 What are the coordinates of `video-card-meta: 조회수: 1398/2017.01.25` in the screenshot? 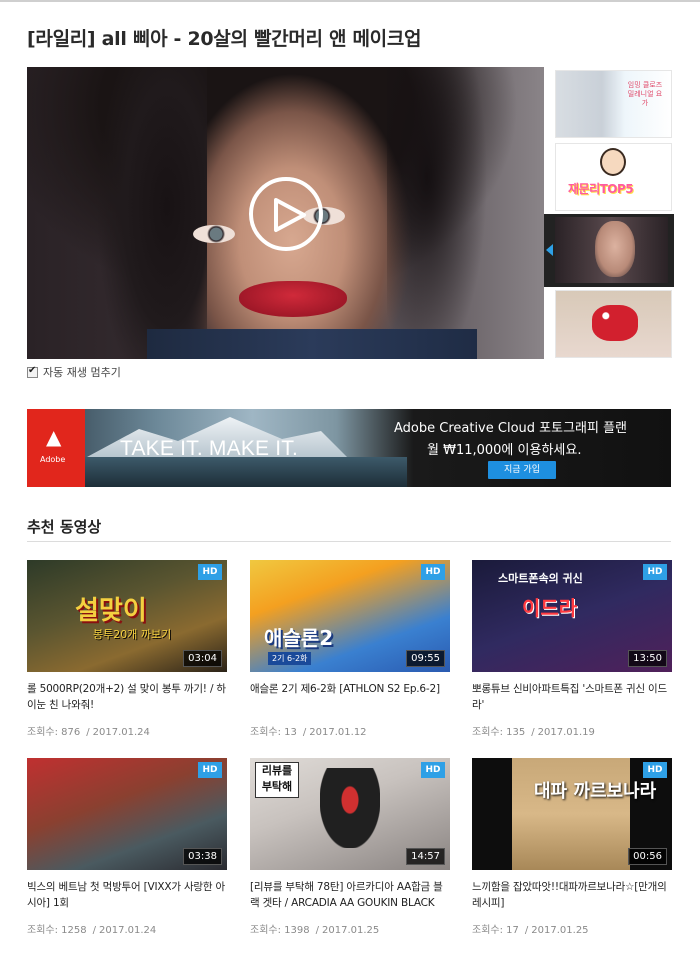 It's located at (315, 930).